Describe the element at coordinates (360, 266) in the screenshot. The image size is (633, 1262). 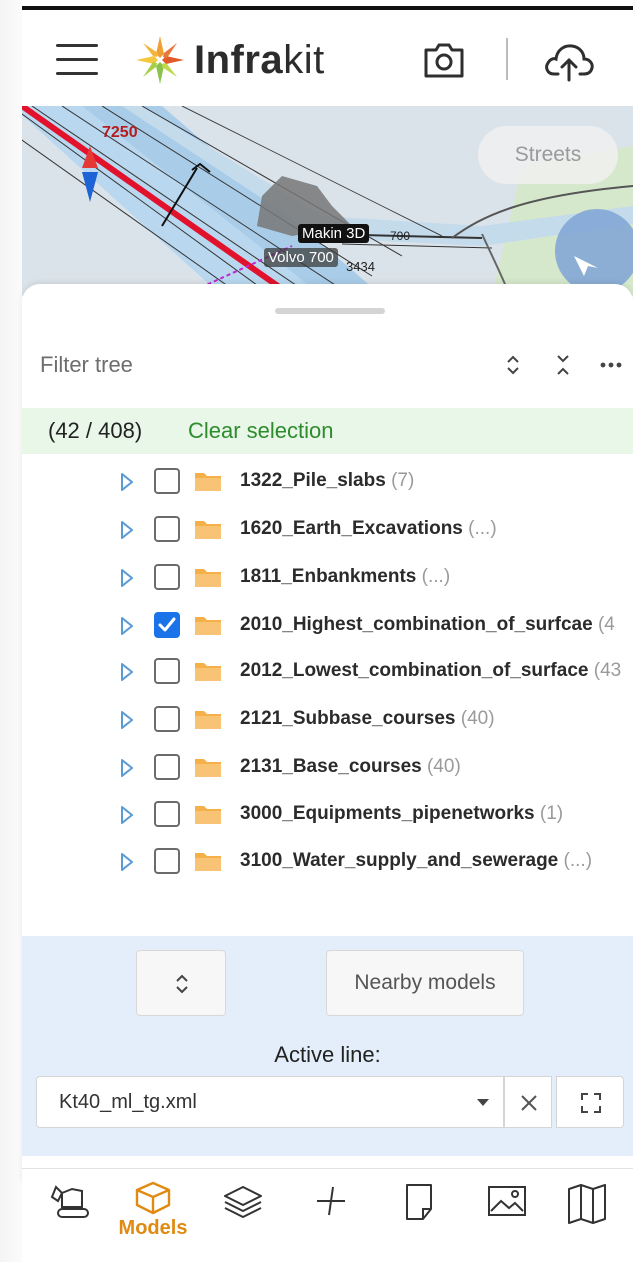
I see `map-number-label-2: 3434` at that location.